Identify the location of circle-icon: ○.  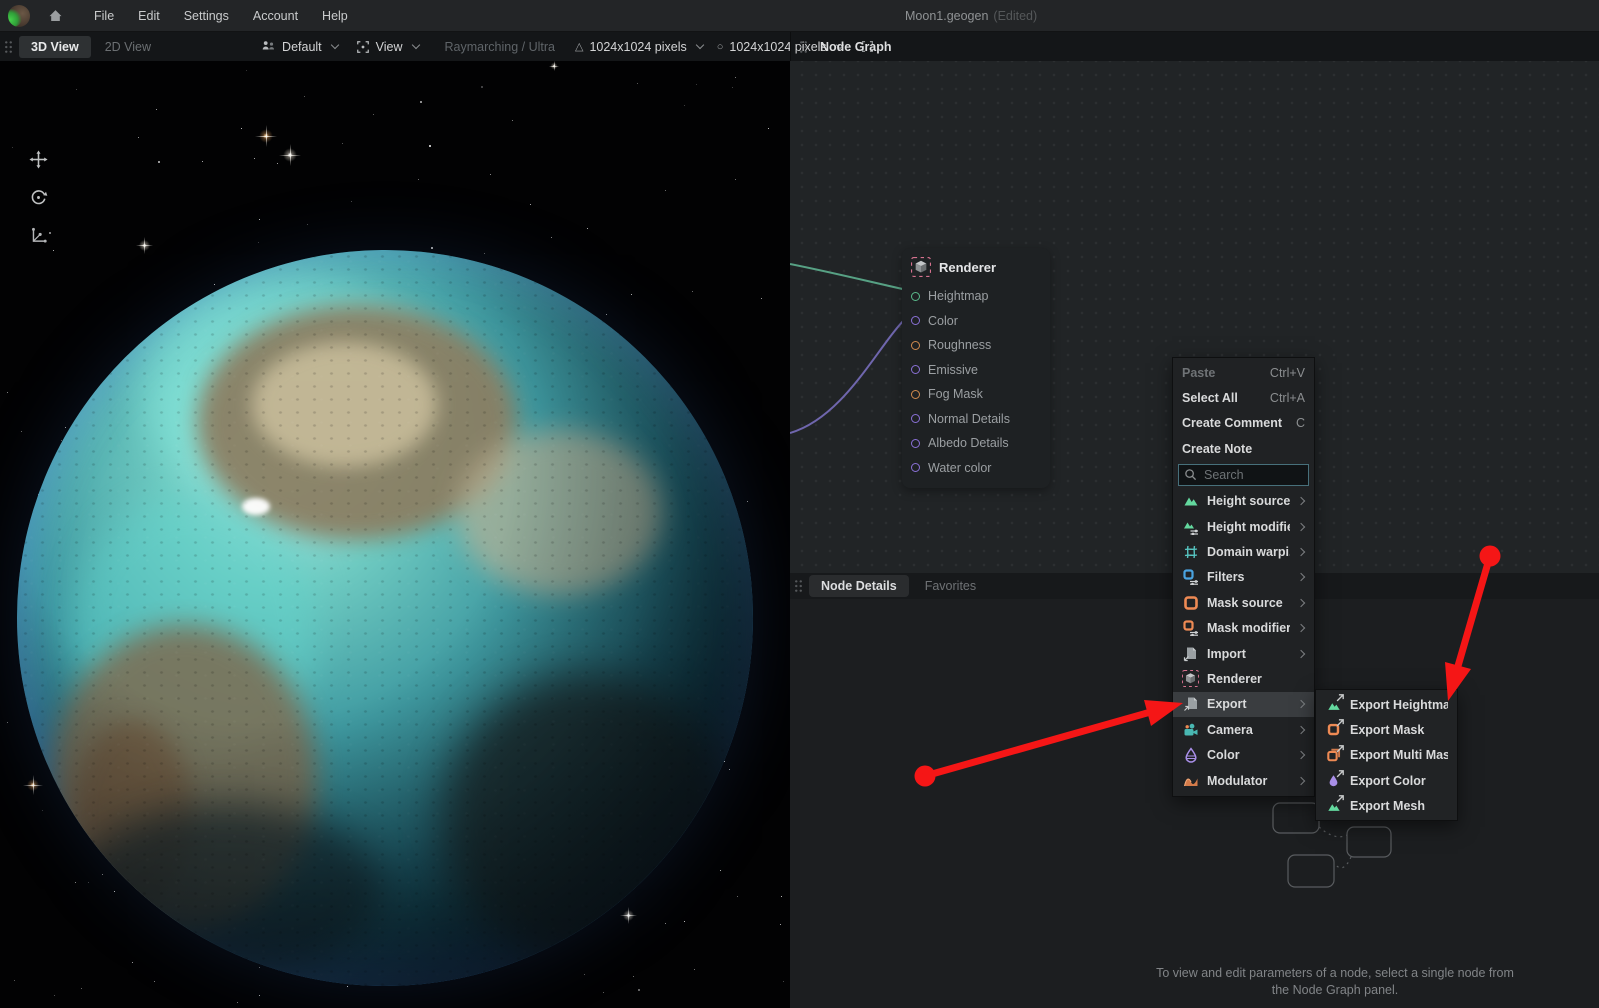
(720, 46).